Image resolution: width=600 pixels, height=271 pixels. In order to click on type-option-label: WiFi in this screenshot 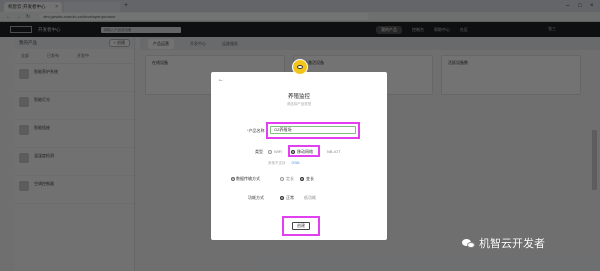, I will do `click(278, 151)`.